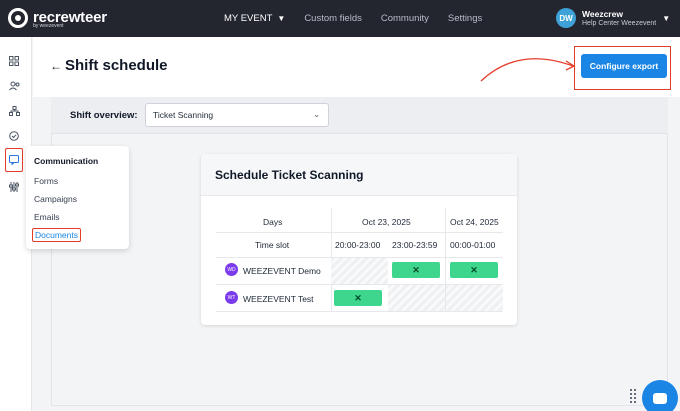  What do you see at coordinates (18, 18) in the screenshot?
I see `logo-icon` at bounding box center [18, 18].